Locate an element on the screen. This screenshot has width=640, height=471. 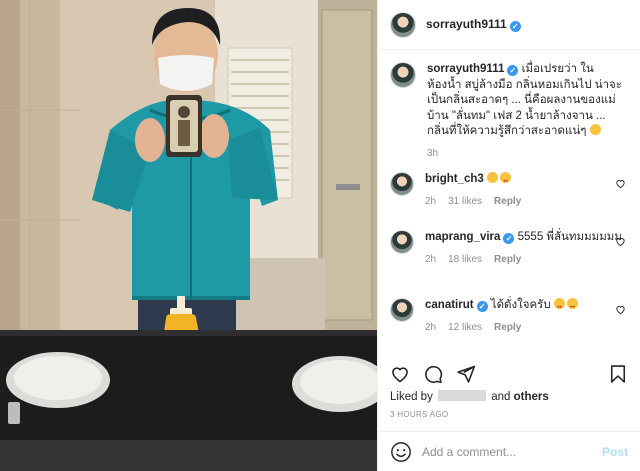
liked-by-others: others is located at coordinates (531, 397).